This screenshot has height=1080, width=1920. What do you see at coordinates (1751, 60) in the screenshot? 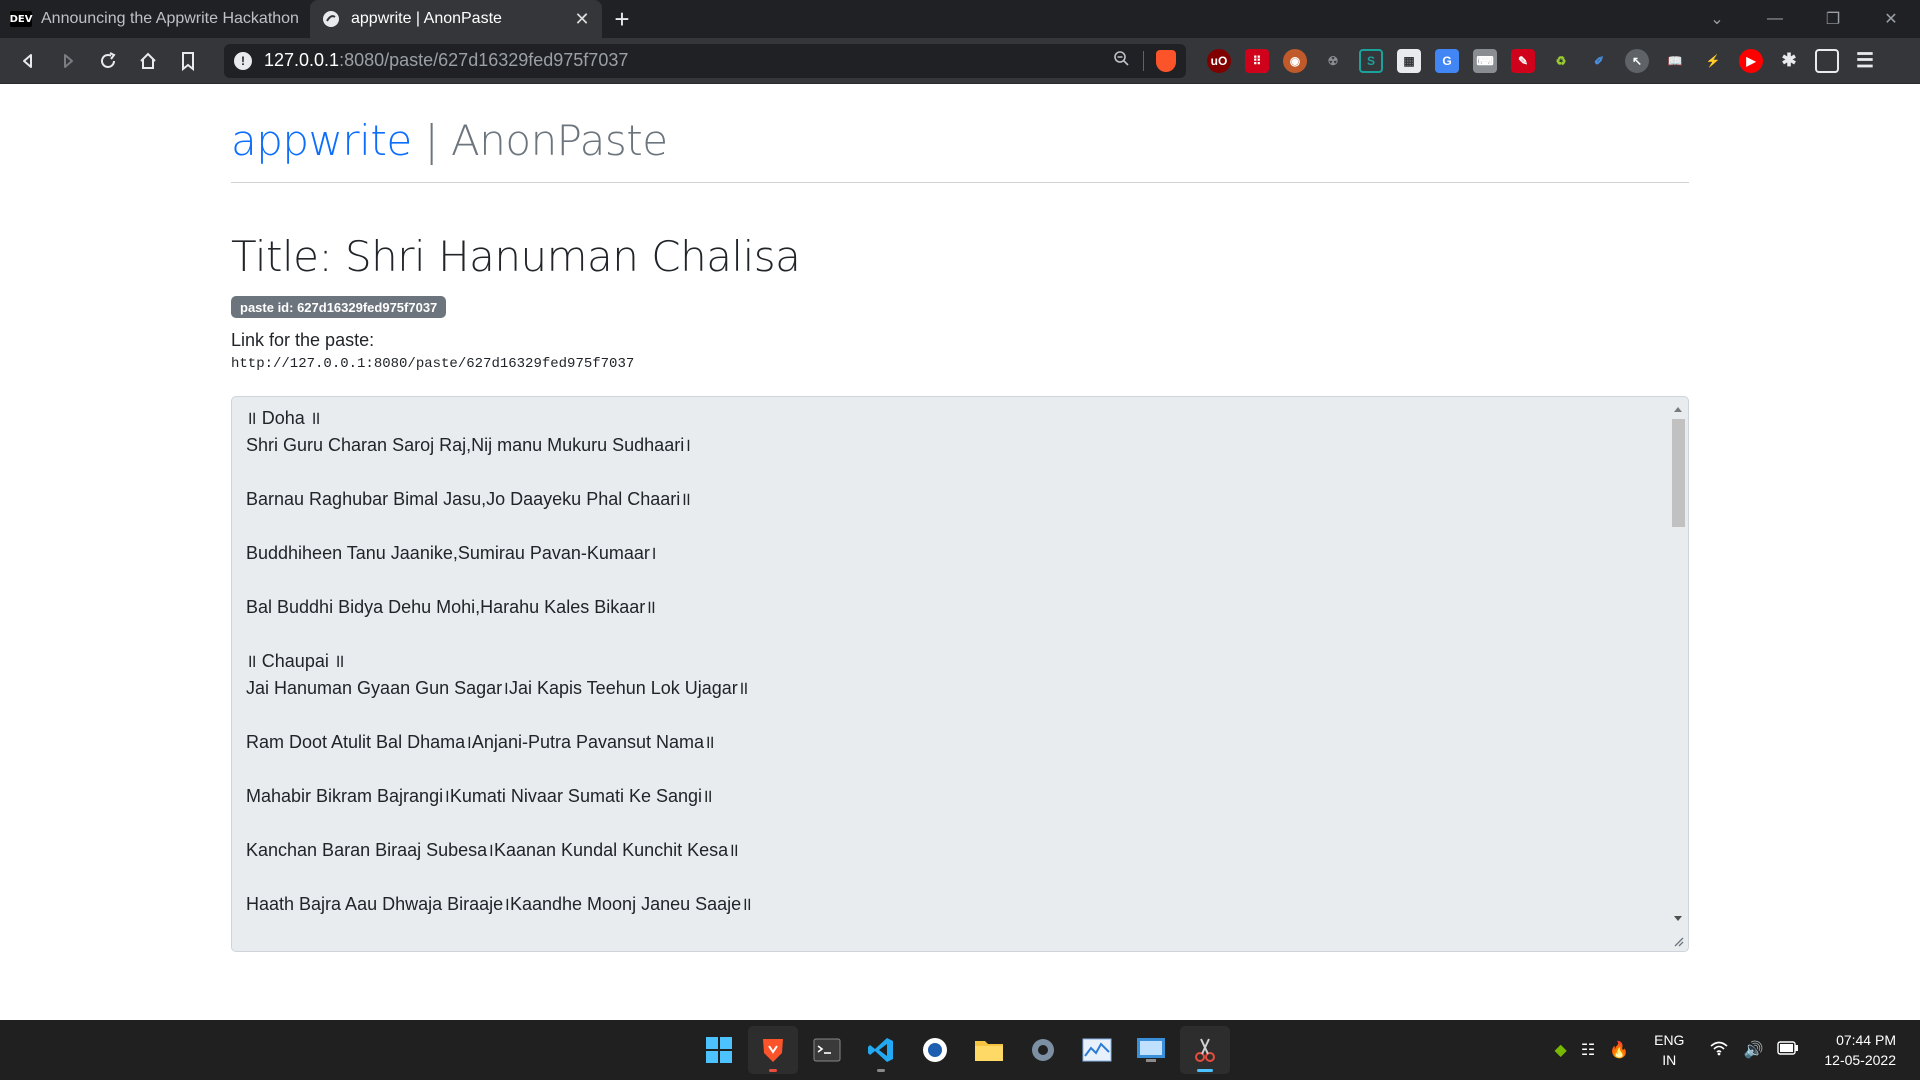
I see `youtube-extension-icon: ▶` at bounding box center [1751, 60].